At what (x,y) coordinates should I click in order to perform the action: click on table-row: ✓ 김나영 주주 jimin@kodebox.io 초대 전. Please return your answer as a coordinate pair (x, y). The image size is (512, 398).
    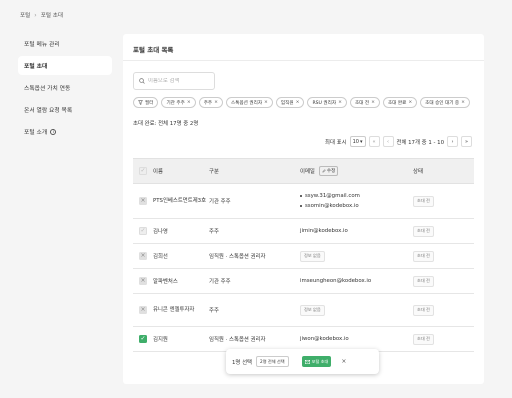
    Looking at the image, I should click on (303, 231).